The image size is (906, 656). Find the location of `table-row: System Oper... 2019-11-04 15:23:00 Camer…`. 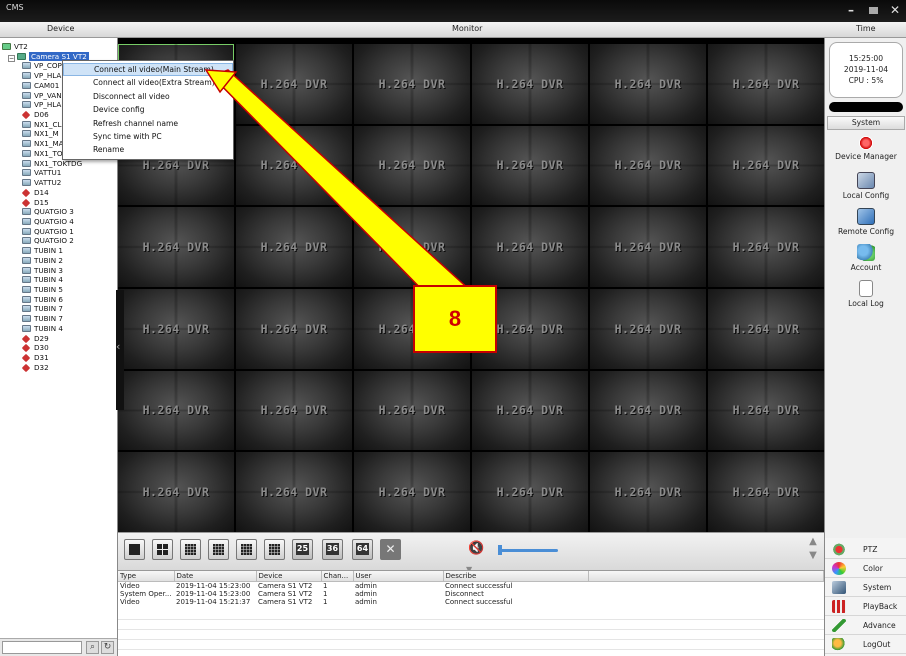

table-row: System Oper... 2019-11-04 15:23:00 Camer… is located at coordinates (471, 594).